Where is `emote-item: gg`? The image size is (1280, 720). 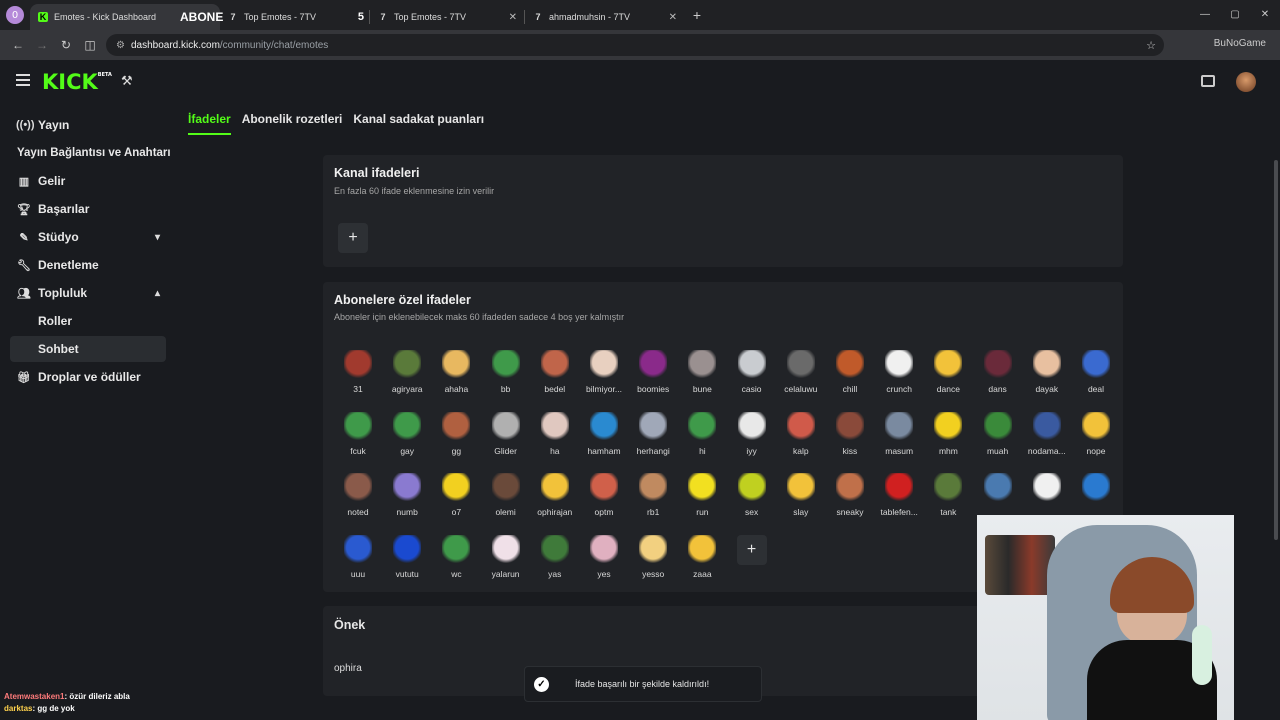
emote-item: gg is located at coordinates (456, 439).